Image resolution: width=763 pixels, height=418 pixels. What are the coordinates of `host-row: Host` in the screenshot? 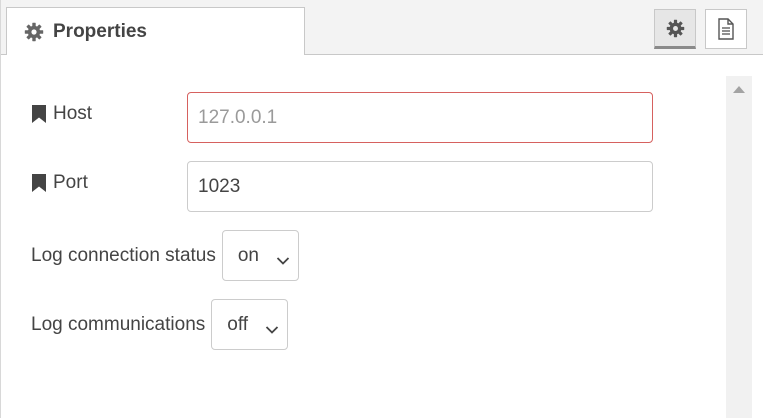 It's located at (61, 114).